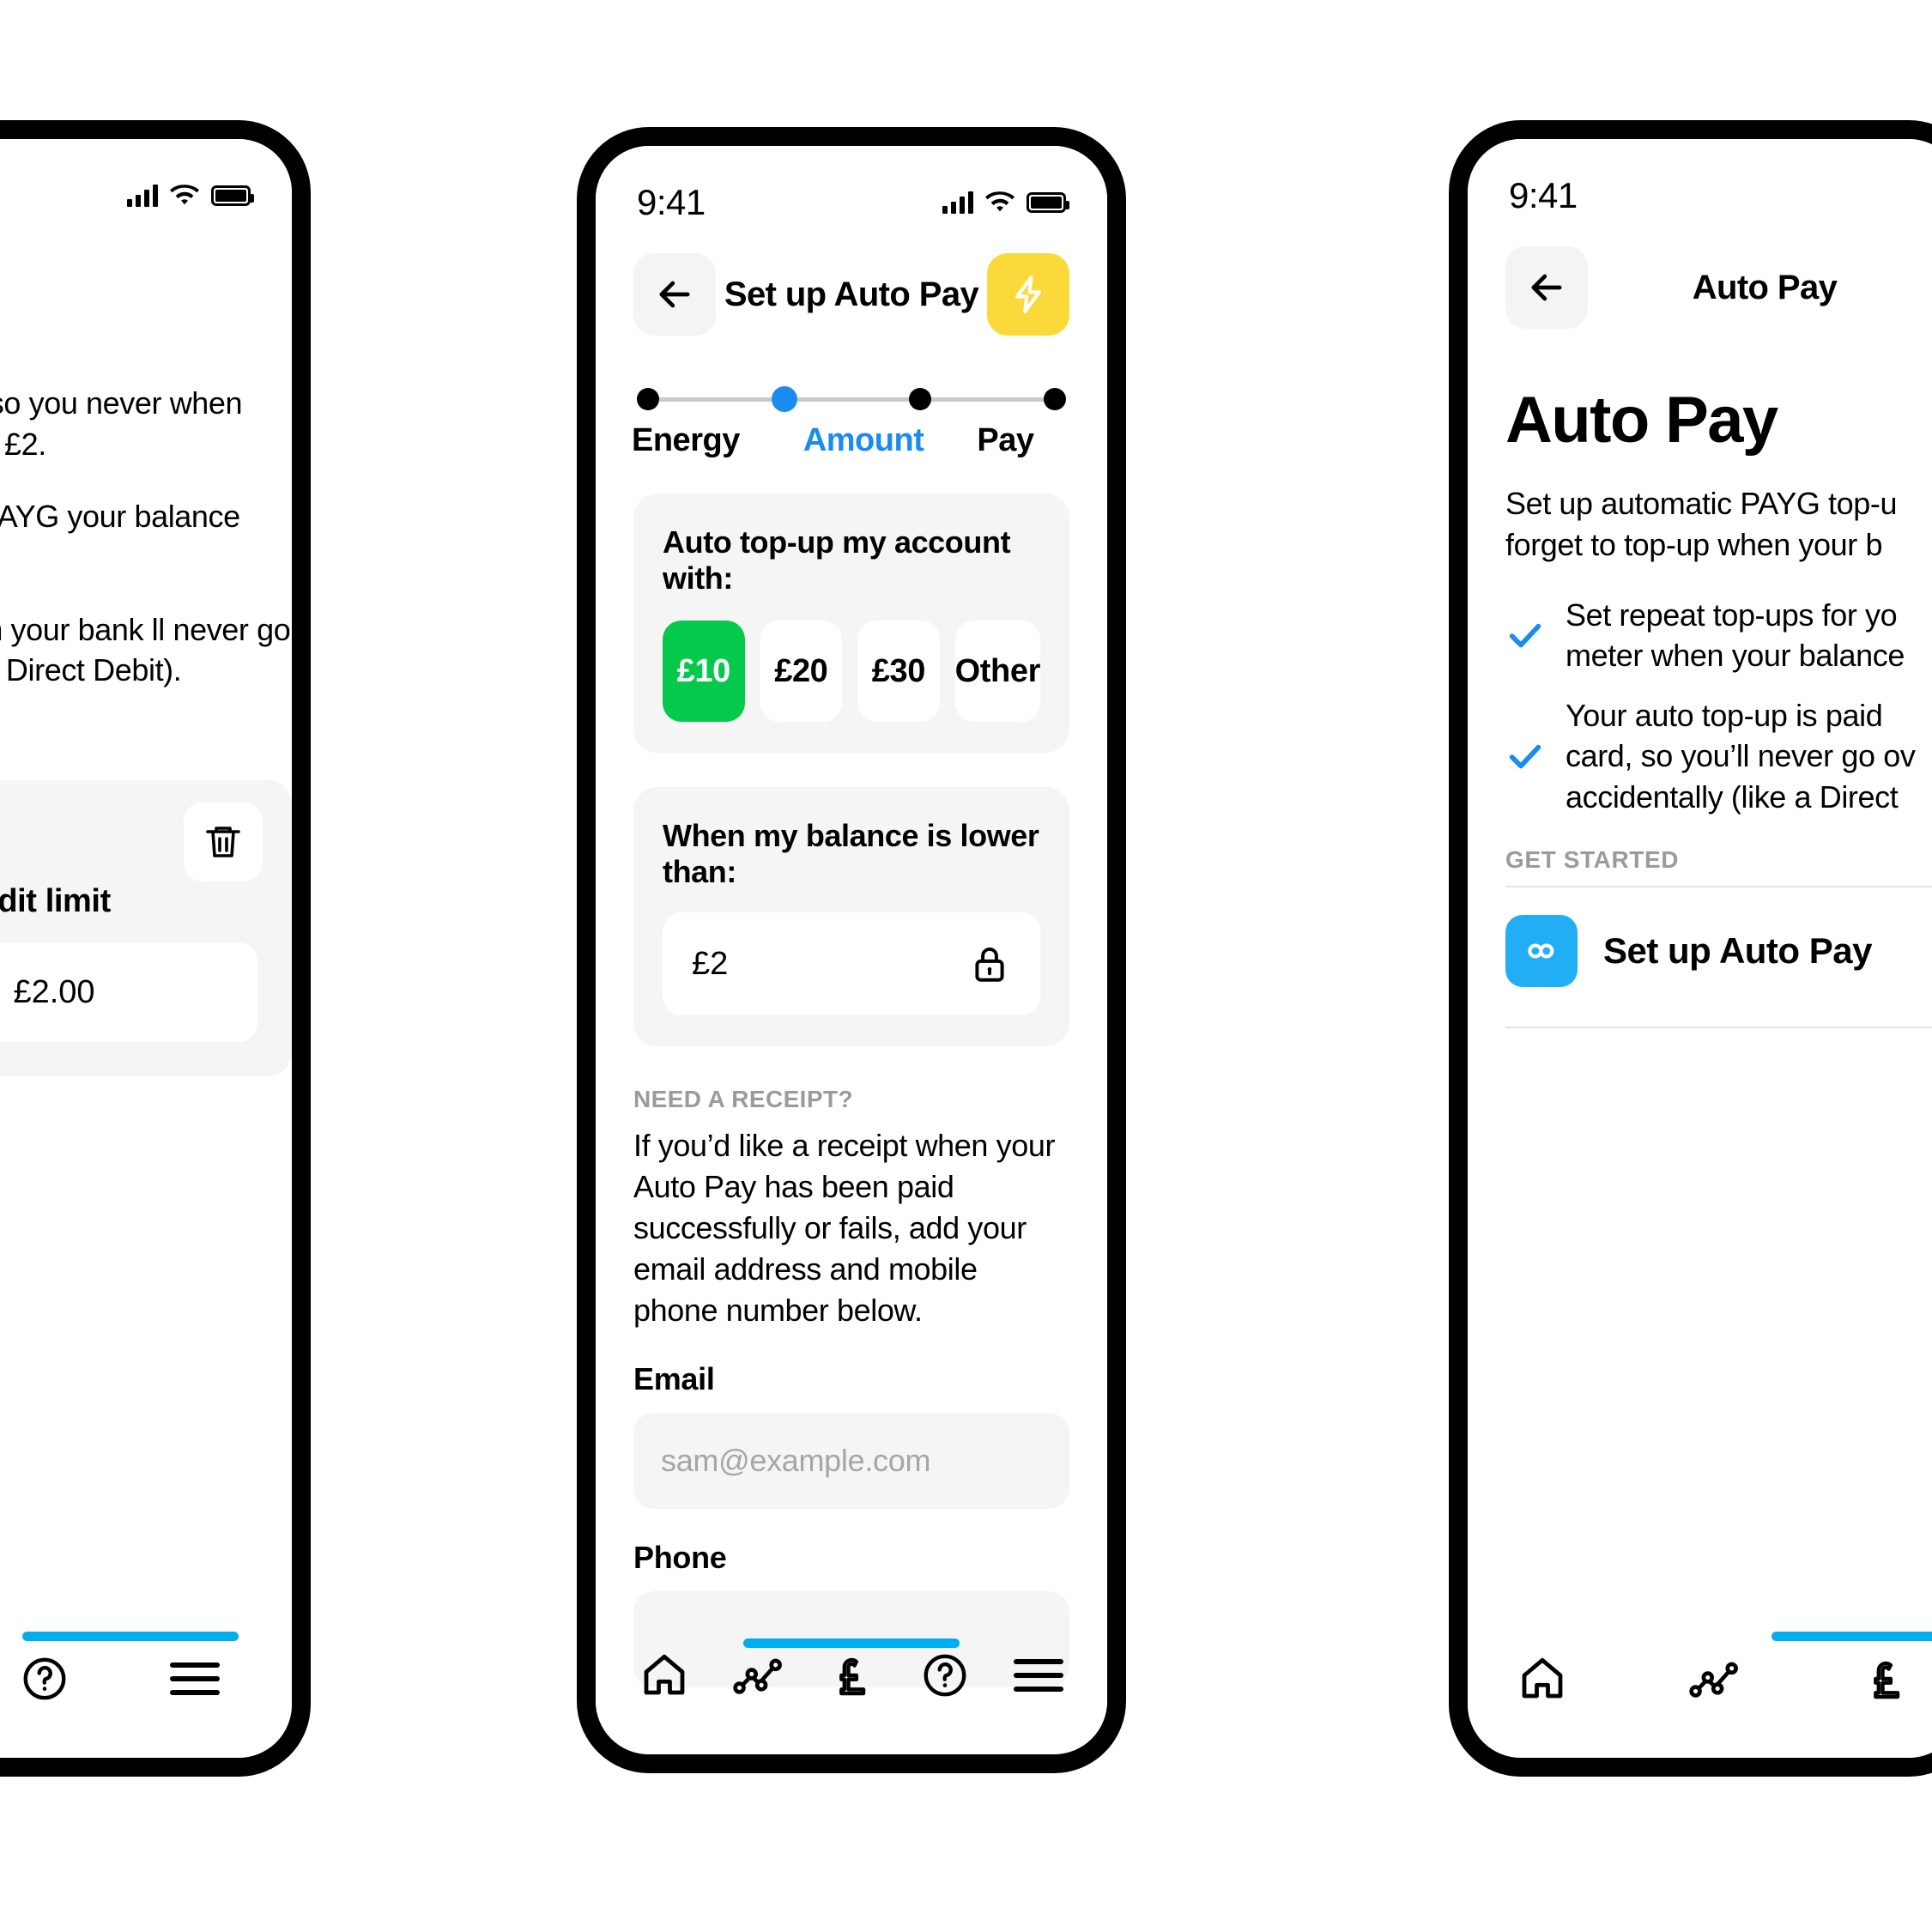  What do you see at coordinates (851, 1462) in the screenshot?
I see `email-input: sam@example.com` at bounding box center [851, 1462].